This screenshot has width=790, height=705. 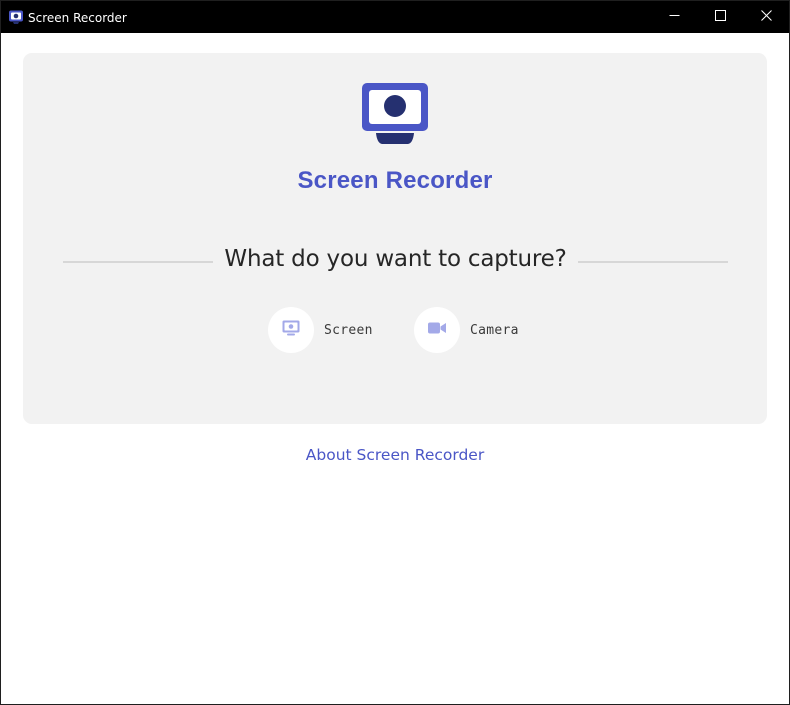 I want to click on minimize-button, so click(x=674, y=17).